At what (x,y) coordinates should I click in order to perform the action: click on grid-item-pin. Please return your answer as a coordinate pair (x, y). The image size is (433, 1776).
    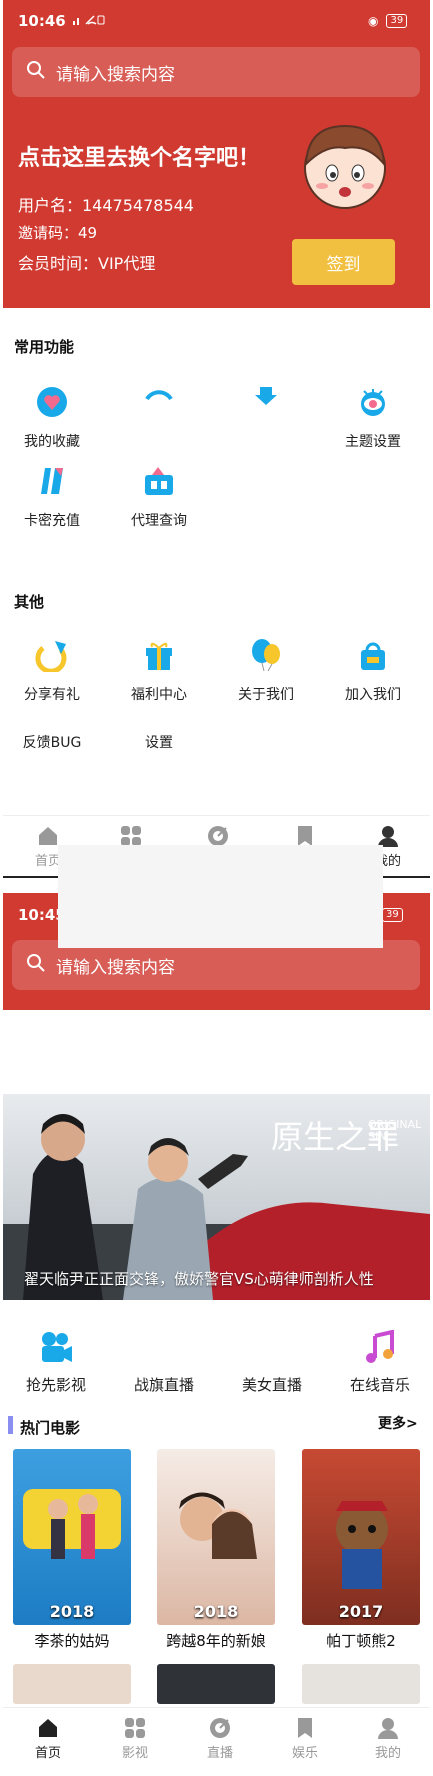
    Looking at the image, I should click on (266, 408).